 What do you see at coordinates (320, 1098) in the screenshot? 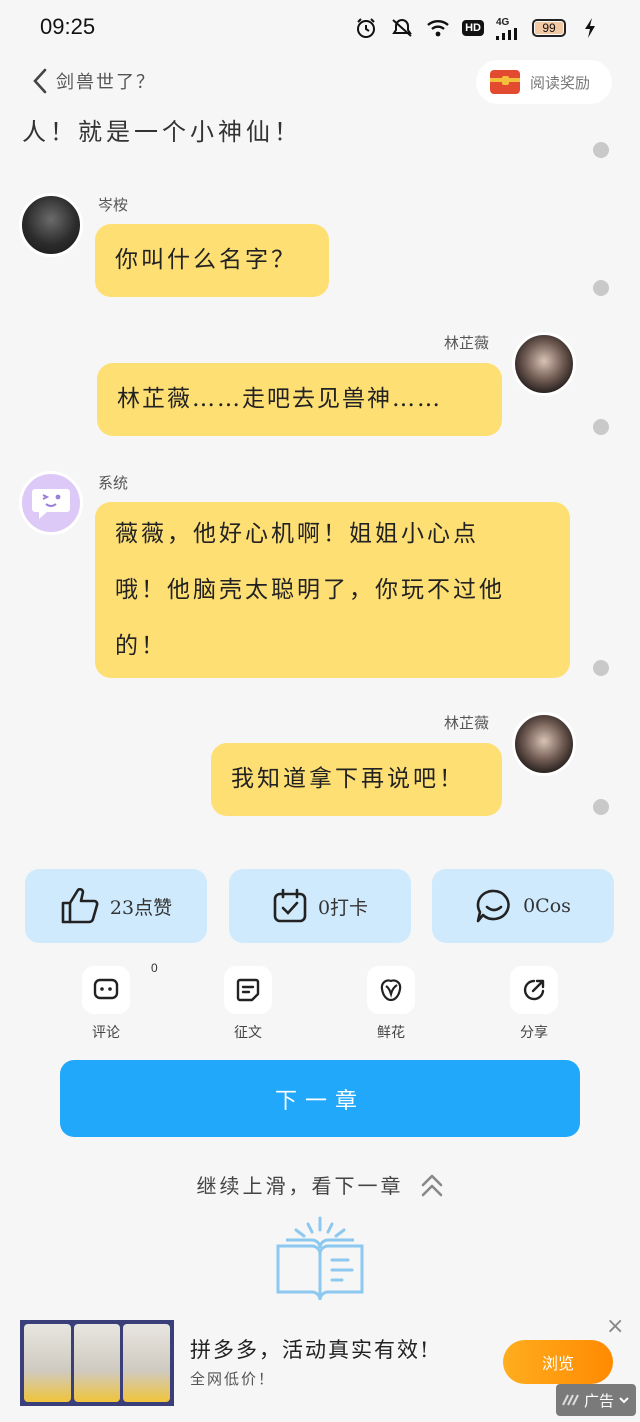
I see `next-chapter-button: 下一章` at bounding box center [320, 1098].